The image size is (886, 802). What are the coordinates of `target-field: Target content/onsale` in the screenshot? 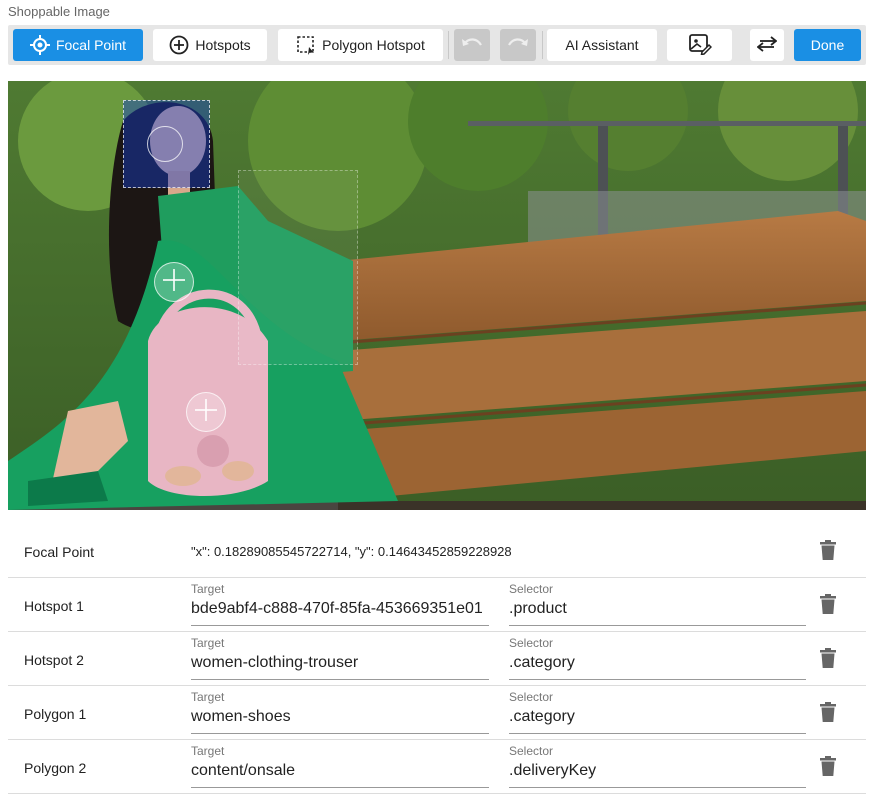 It's located at (340, 766).